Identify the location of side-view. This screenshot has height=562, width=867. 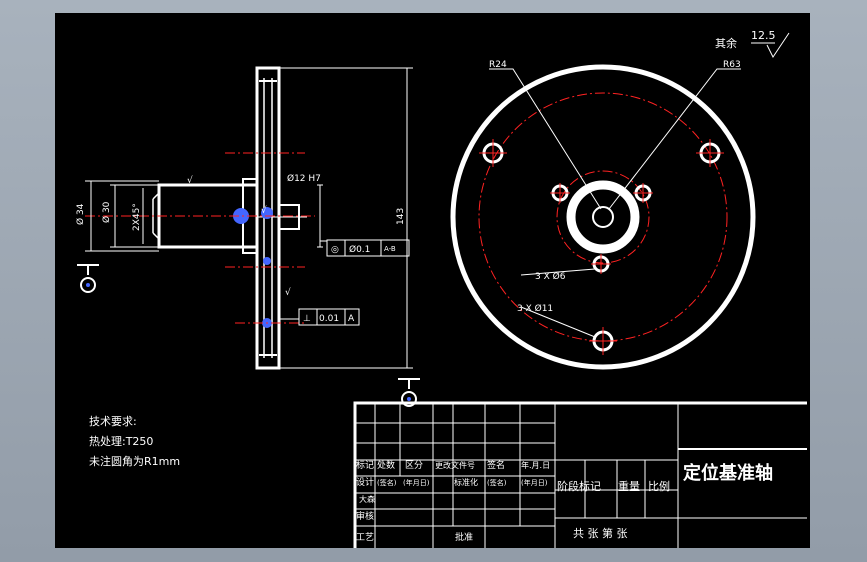
(229, 218).